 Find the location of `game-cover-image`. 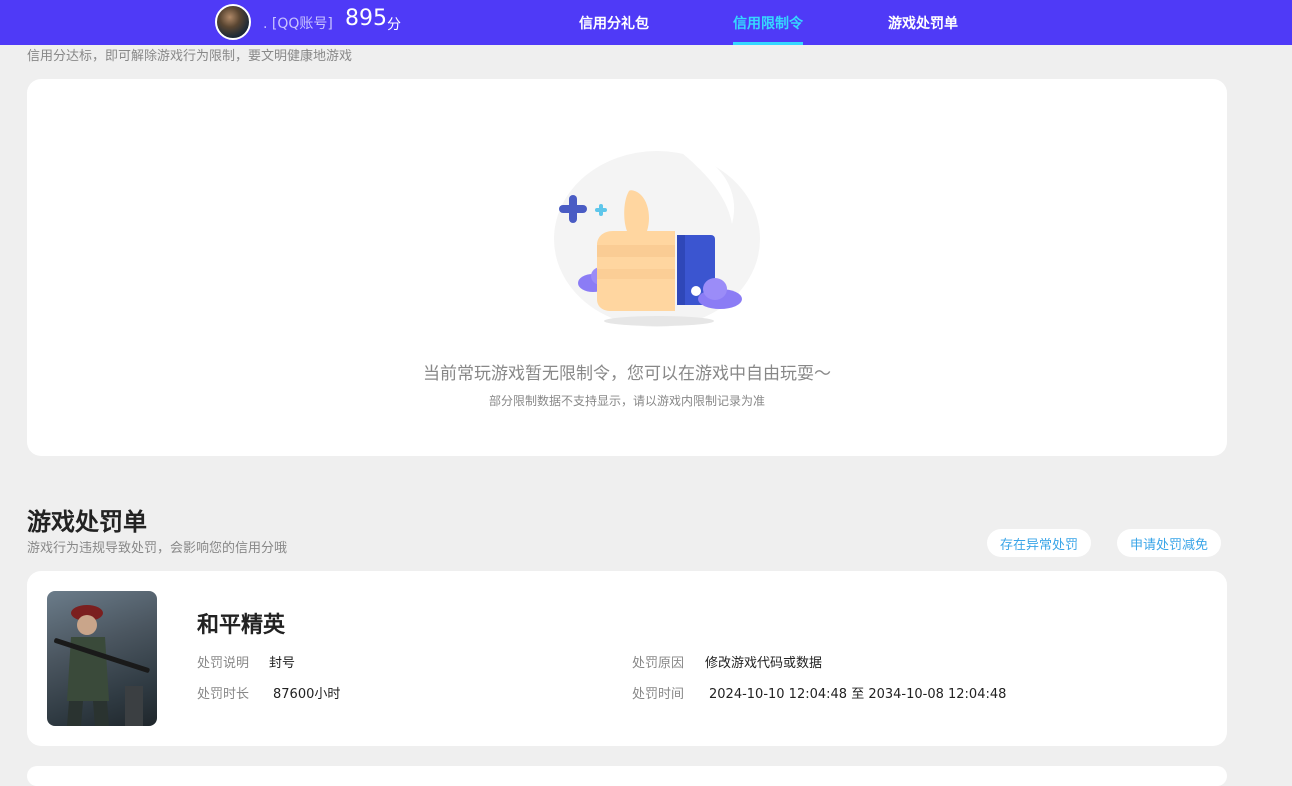

game-cover-image is located at coordinates (102, 658).